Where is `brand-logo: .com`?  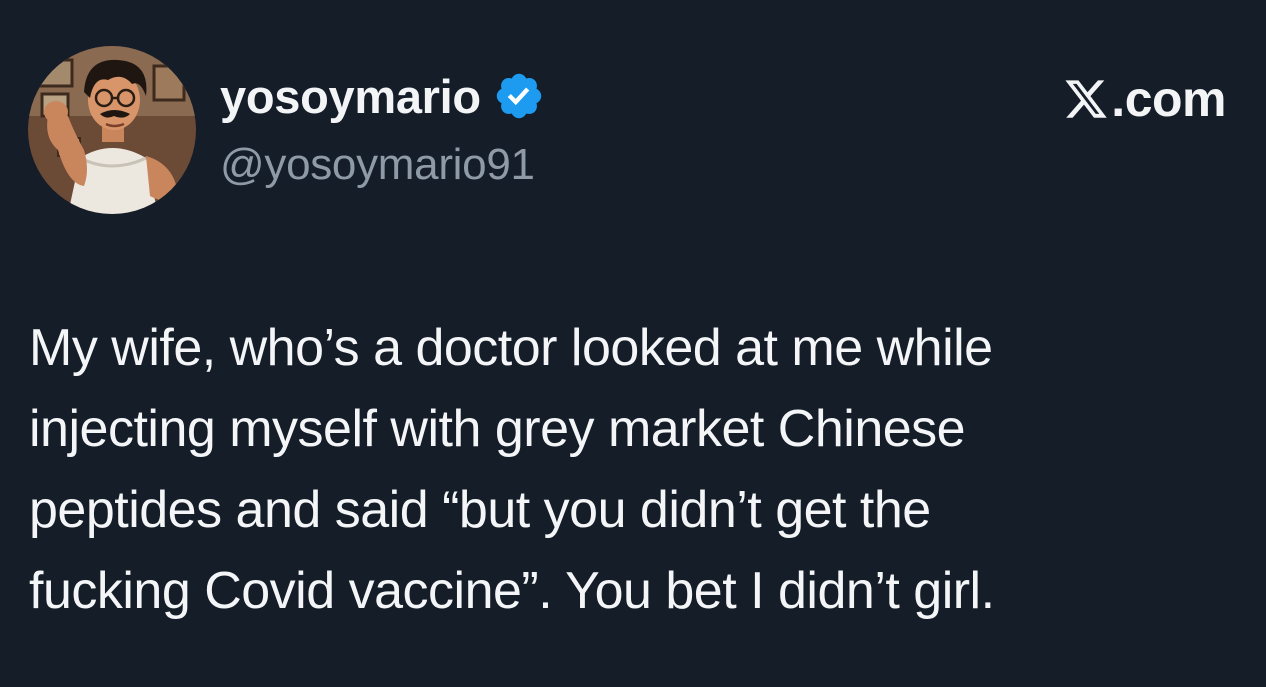 brand-logo: .com is located at coordinates (1144, 99).